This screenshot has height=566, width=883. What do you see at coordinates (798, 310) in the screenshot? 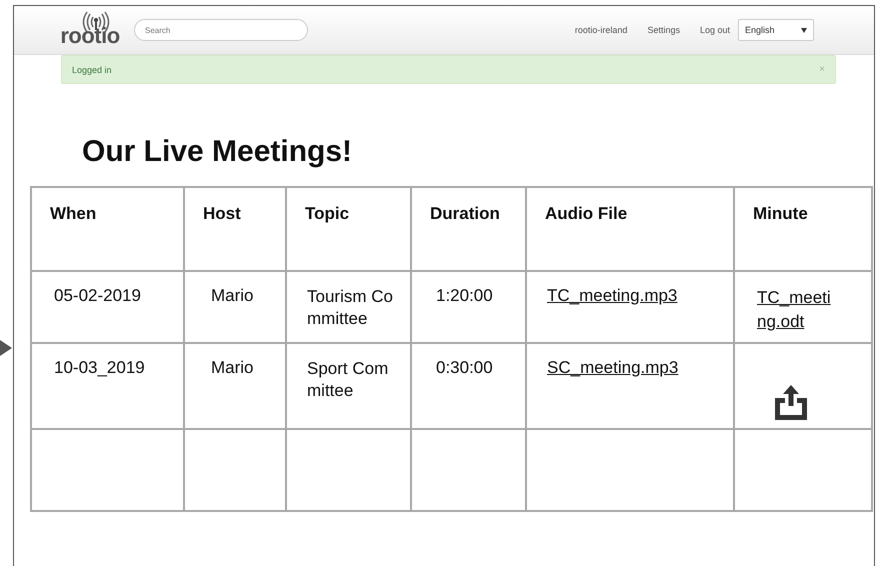
I see `minute-link: TC_meeting.odt` at bounding box center [798, 310].